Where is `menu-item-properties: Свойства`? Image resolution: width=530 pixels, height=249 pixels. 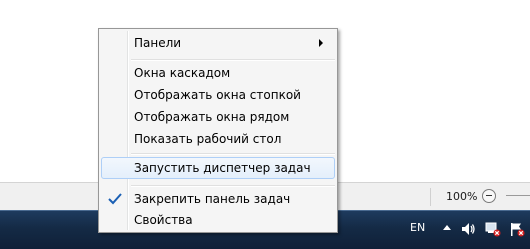
menu-item-properties: Свойства is located at coordinates (218, 220).